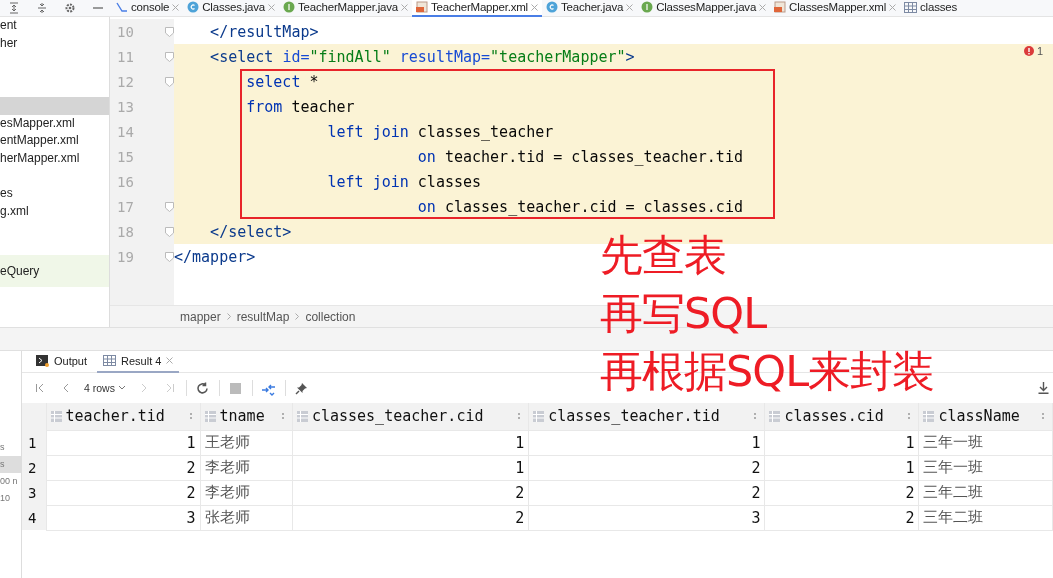 The width and height of the screenshot is (1053, 578). Describe the element at coordinates (40, 388) in the screenshot. I see `first-page-icon` at that location.